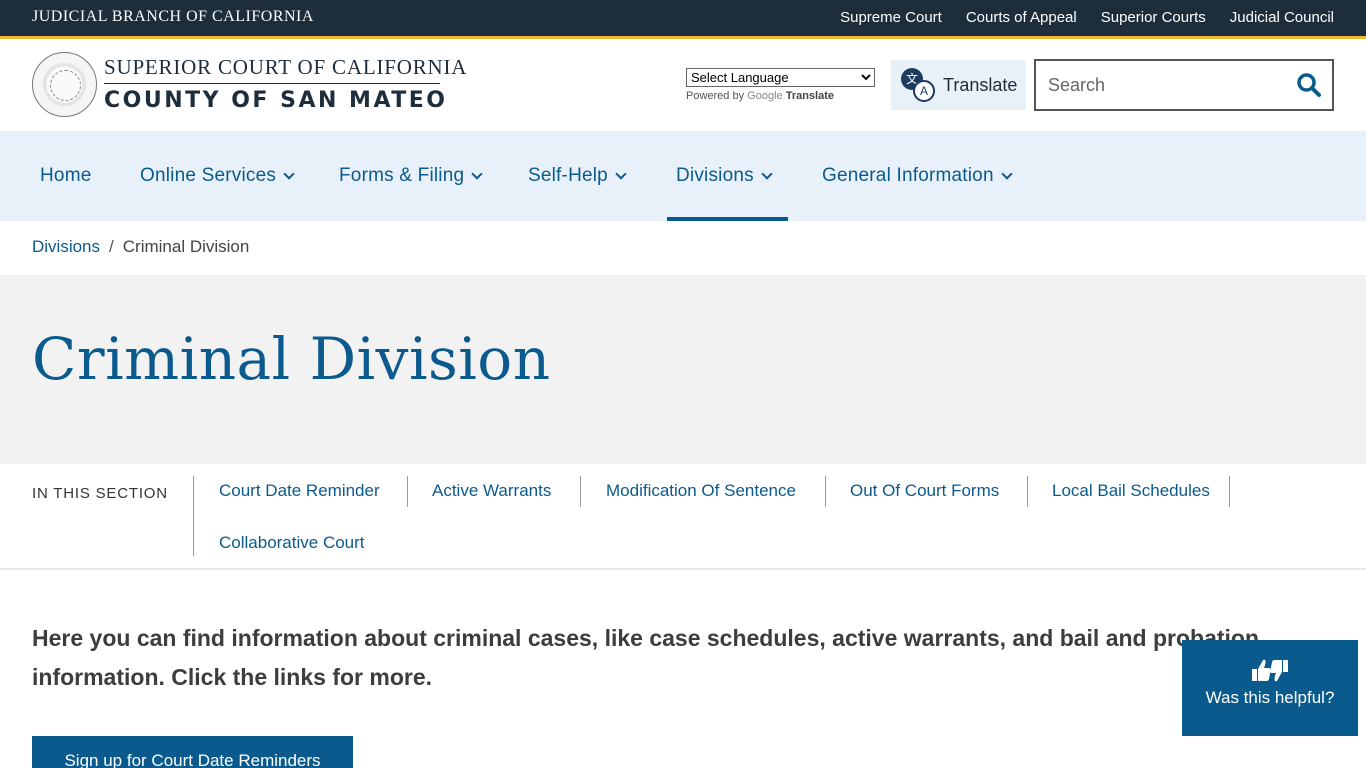  Describe the element at coordinates (1270, 671) in the screenshot. I see `thumbs-up-down-icon` at that location.